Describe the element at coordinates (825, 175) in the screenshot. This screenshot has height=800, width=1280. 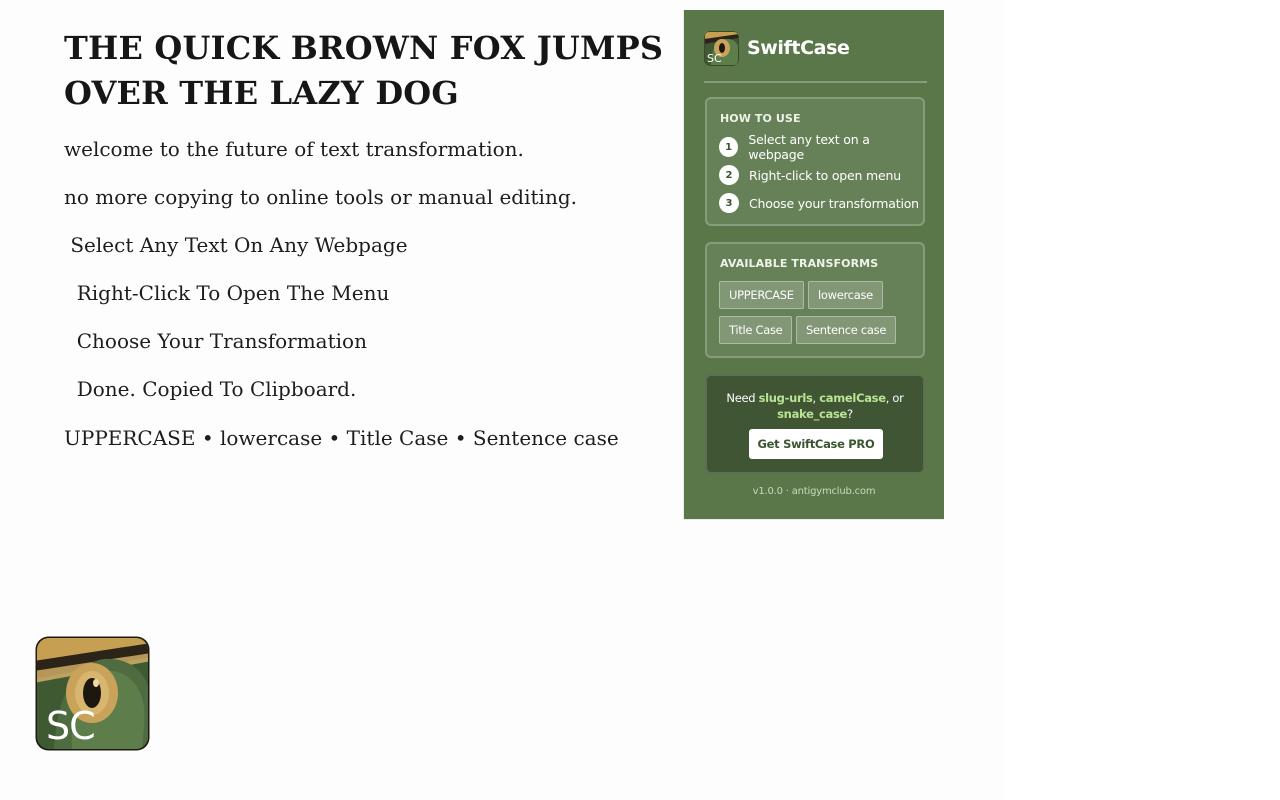
I see `step-label: Right-click to open menu` at that location.